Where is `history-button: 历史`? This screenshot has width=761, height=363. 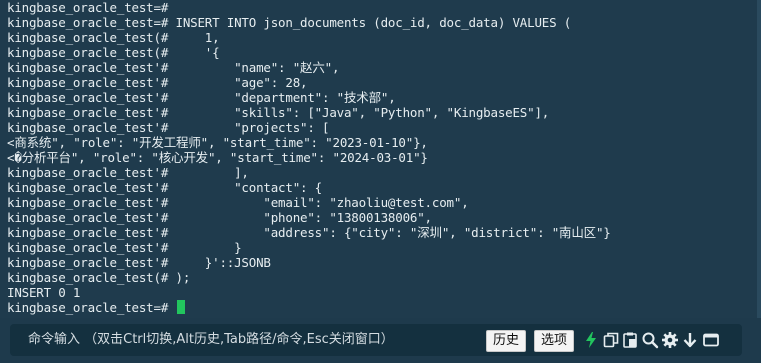
history-button: 历史 is located at coordinates (506, 341).